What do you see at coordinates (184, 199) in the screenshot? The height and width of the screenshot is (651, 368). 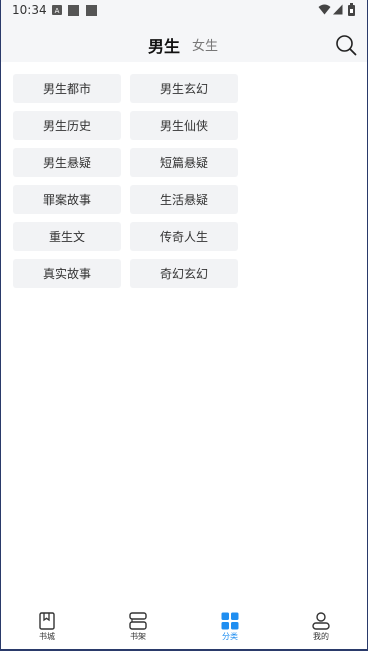 I see `category-tile: 生活悬疑` at bounding box center [184, 199].